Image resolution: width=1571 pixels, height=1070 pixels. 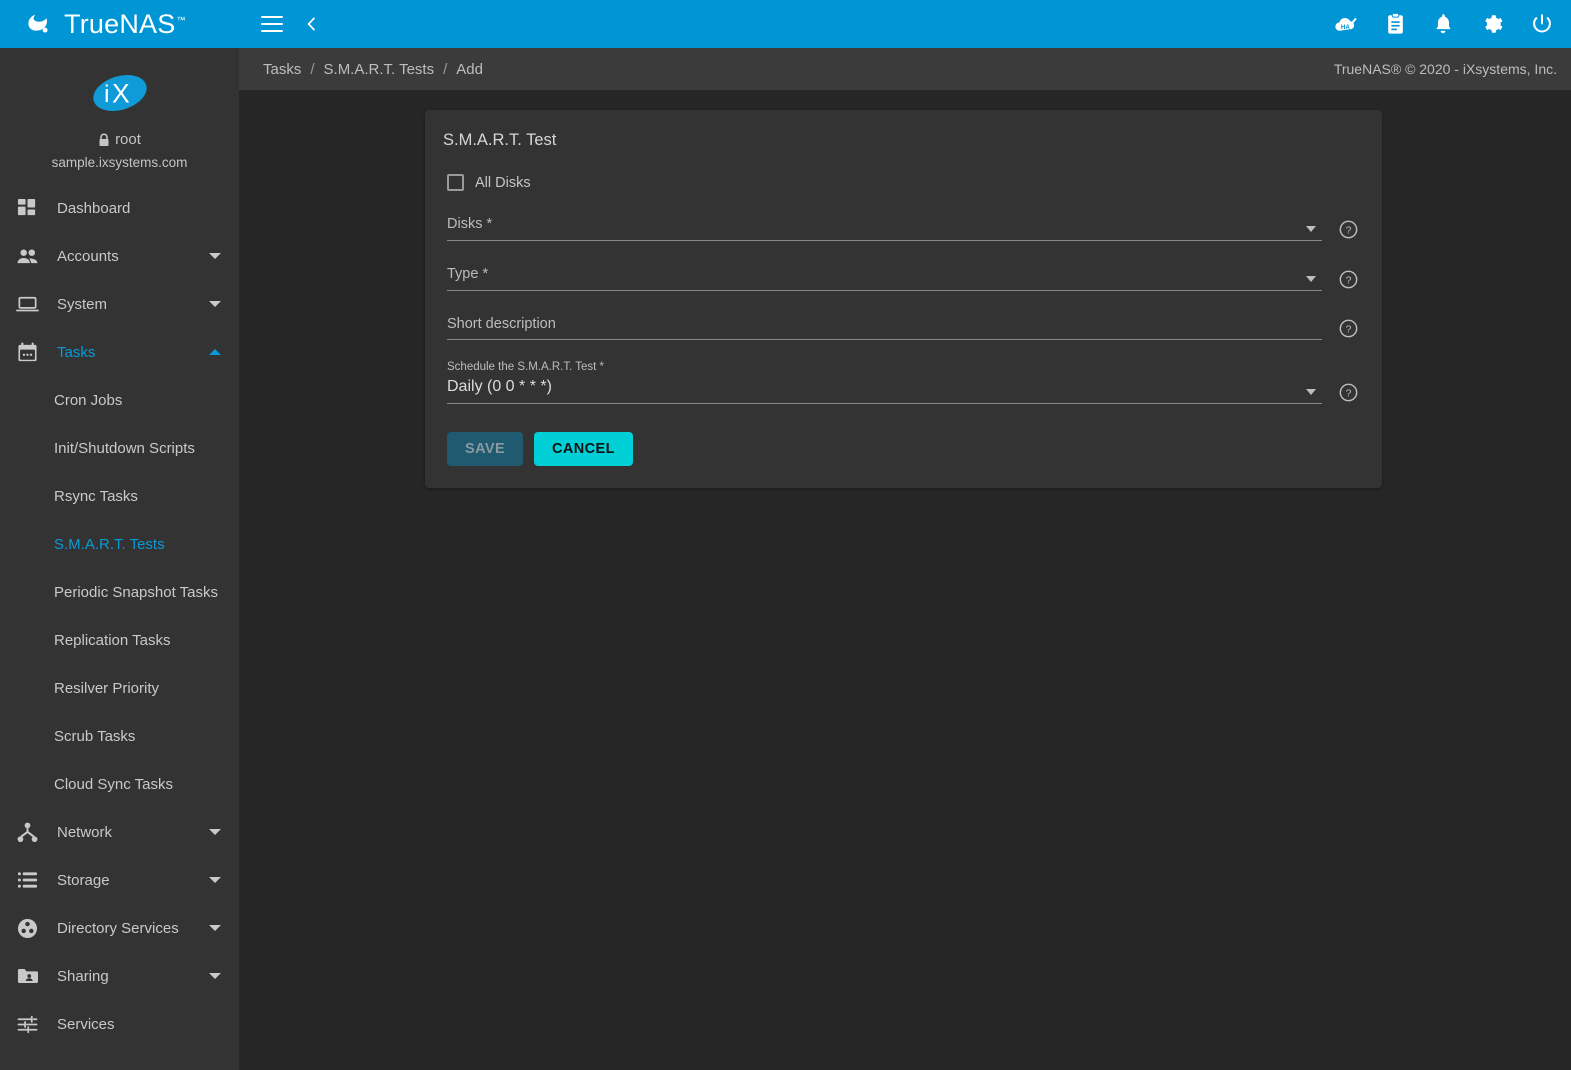 I want to click on sidebar-item-services: Services, so click(x=119, y=1024).